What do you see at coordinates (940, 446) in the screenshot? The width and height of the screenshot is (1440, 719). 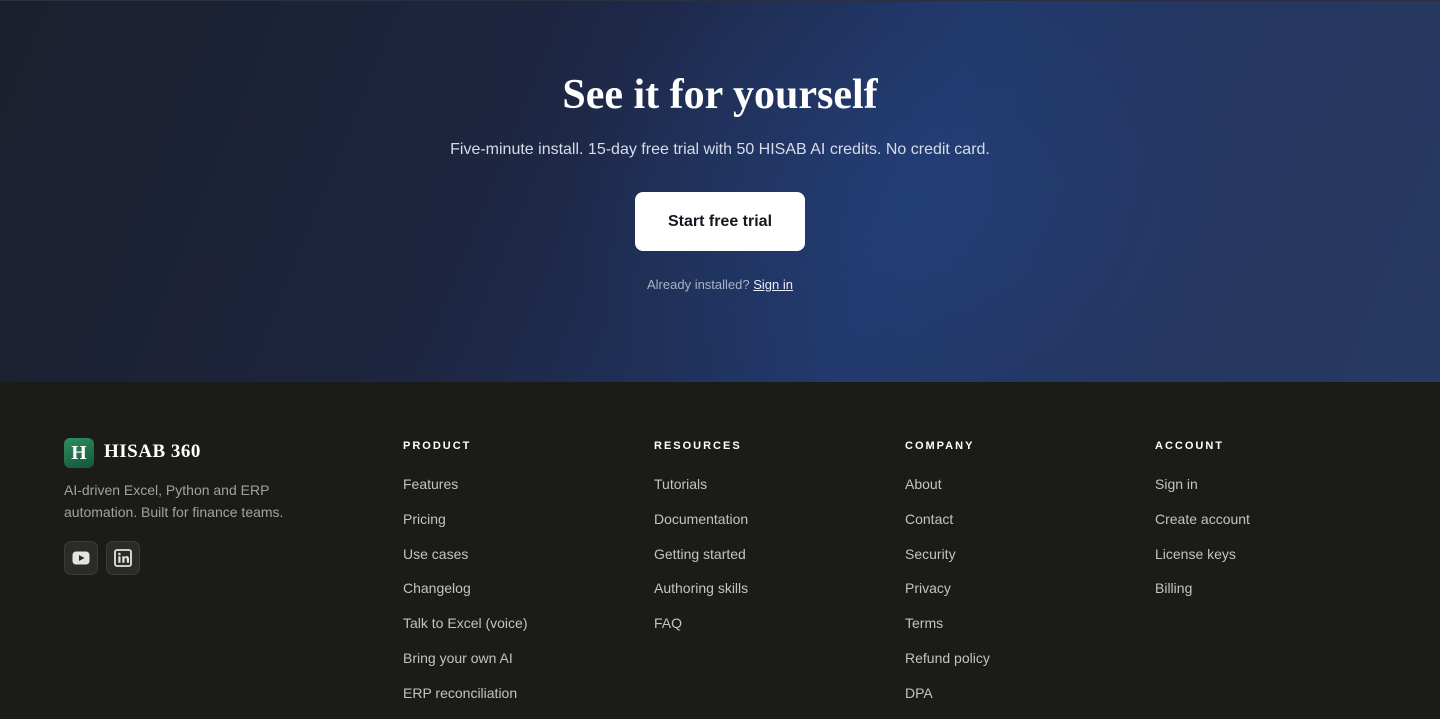 I see `footer-heading-company: COMPANY` at bounding box center [940, 446].